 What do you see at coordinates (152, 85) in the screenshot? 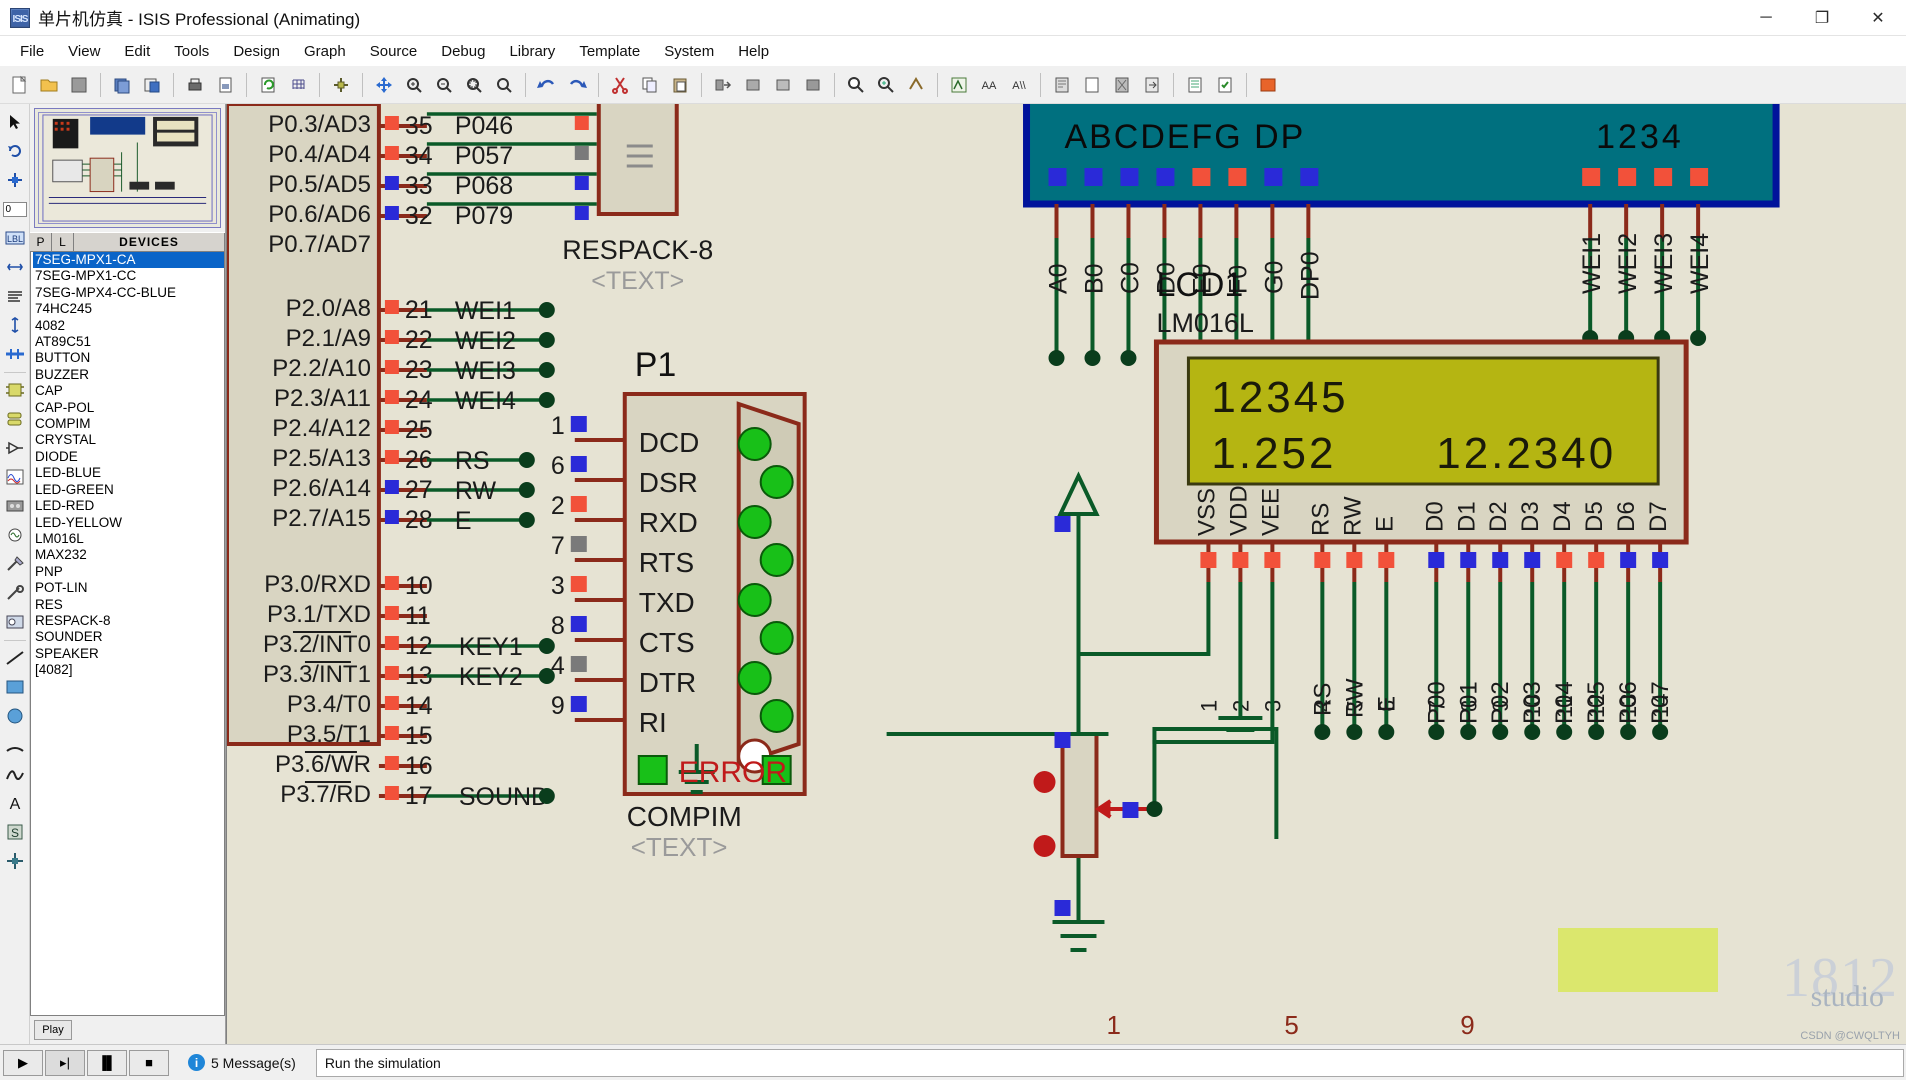
I see `export-section-icon` at bounding box center [152, 85].